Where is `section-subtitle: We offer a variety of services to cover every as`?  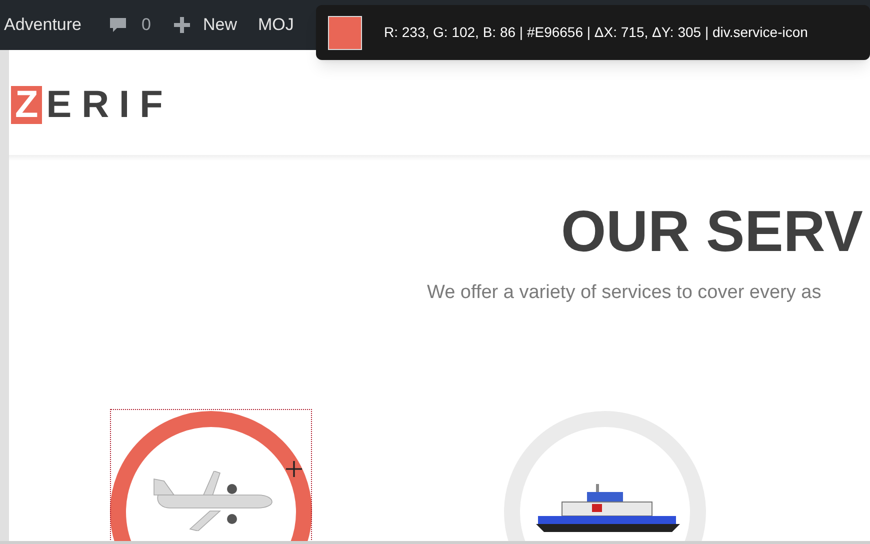
section-subtitle: We offer a variety of services to cover every as is located at coordinates (624, 293).